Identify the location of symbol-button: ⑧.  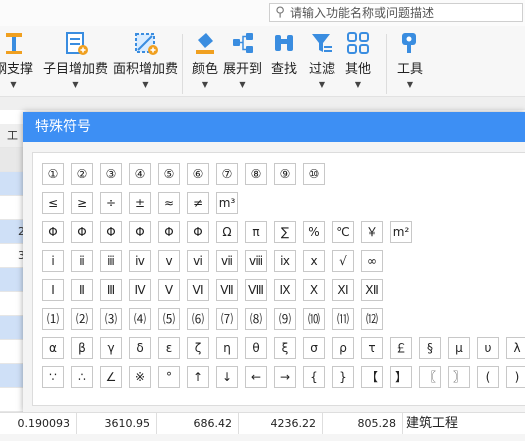
(256, 174).